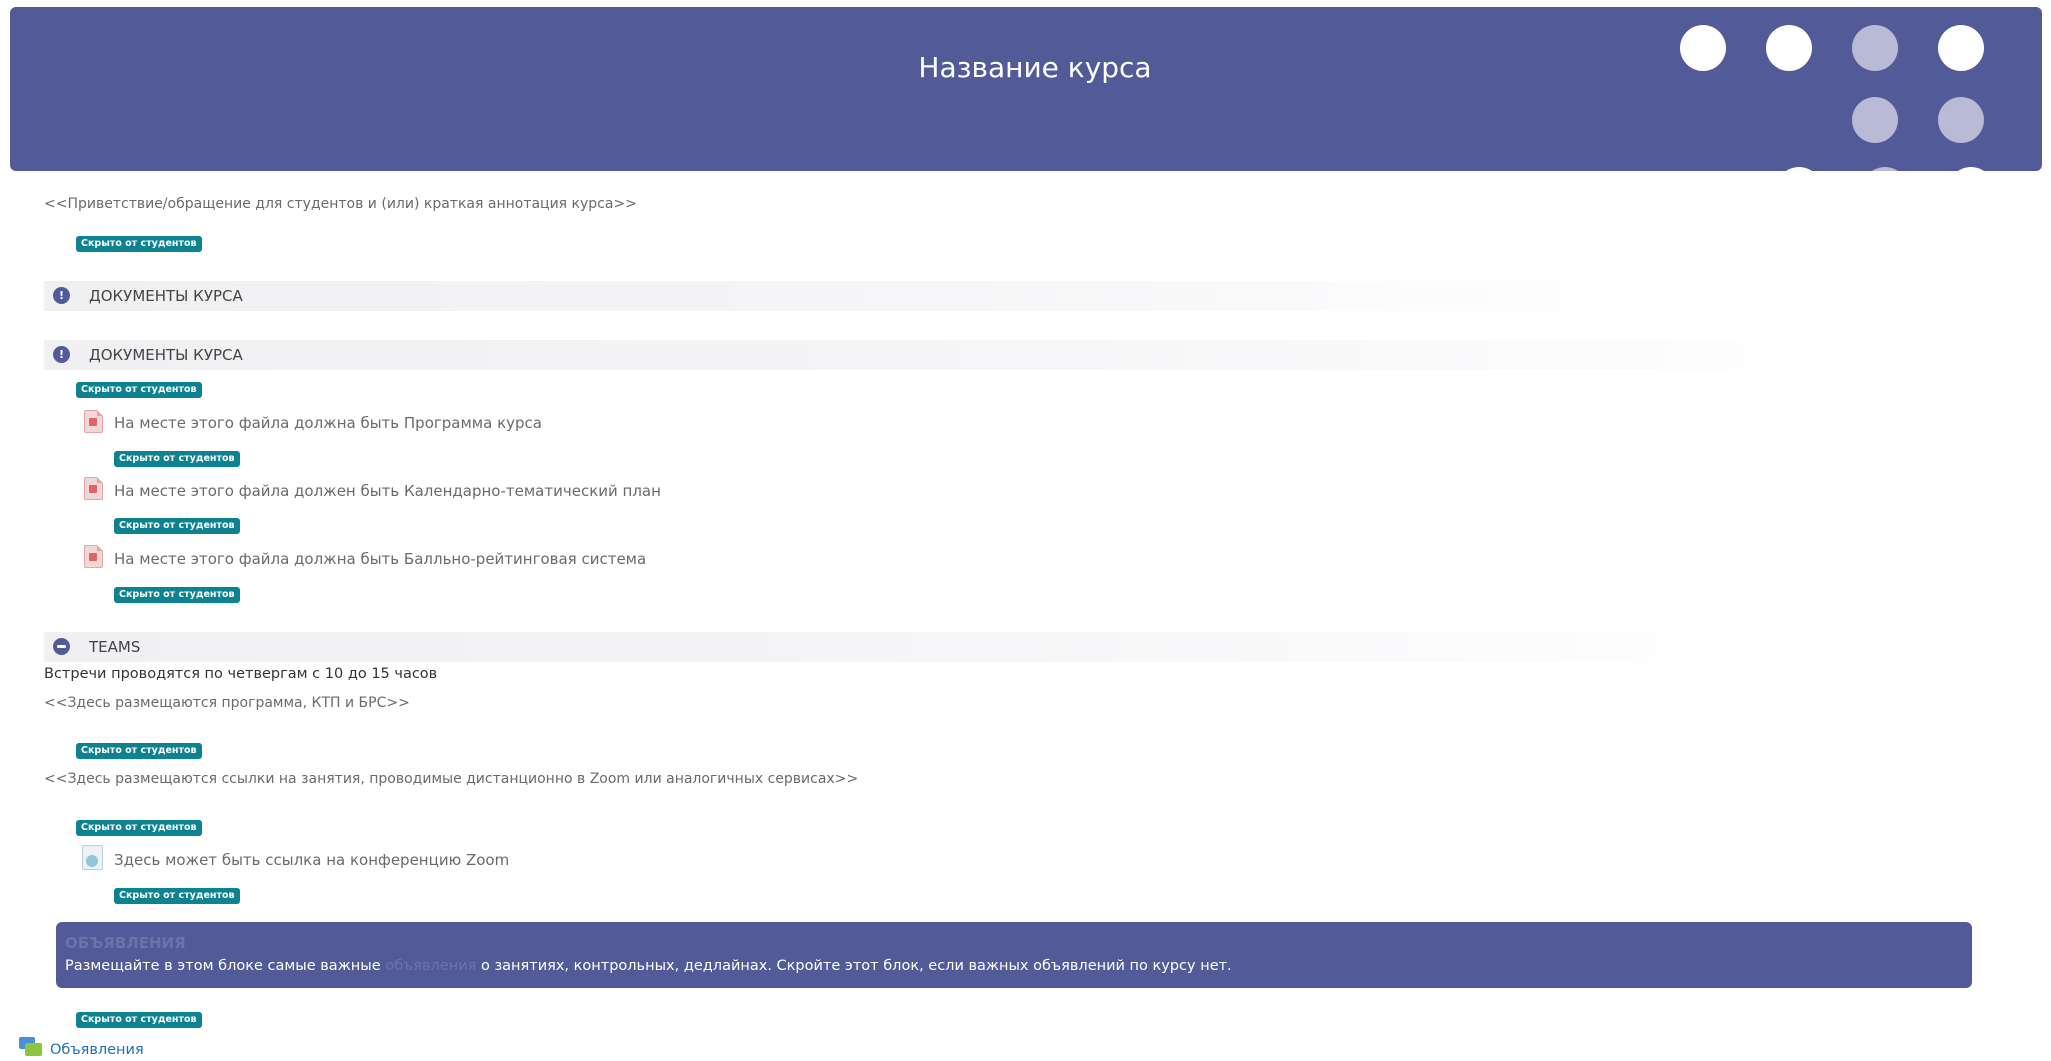  I want to click on minus-circle-icon, so click(61, 646).